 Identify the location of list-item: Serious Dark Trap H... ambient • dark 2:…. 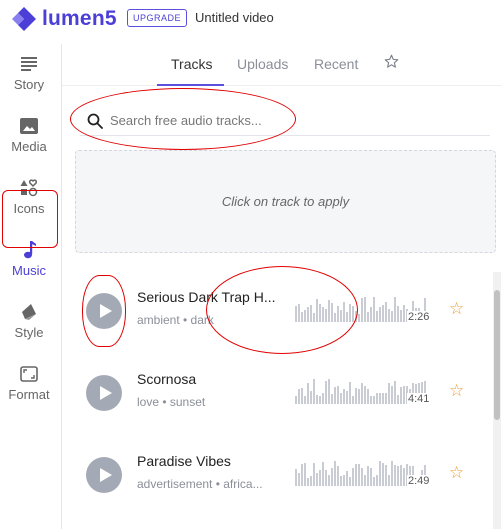
(282, 313).